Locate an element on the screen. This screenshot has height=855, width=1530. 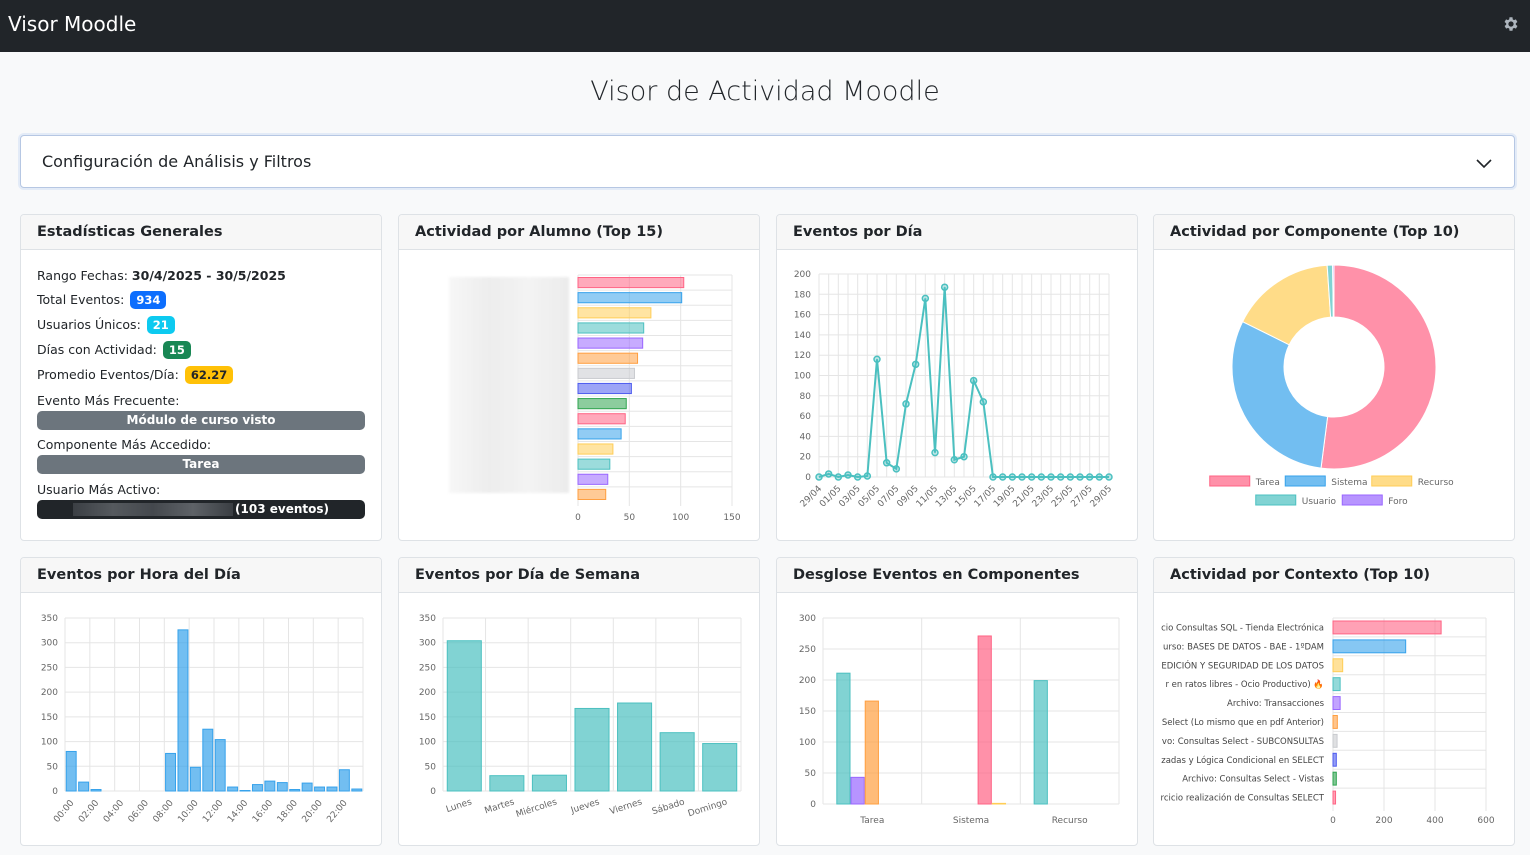
stat-active-days-label: Días con Actividad: is located at coordinates (97, 349).